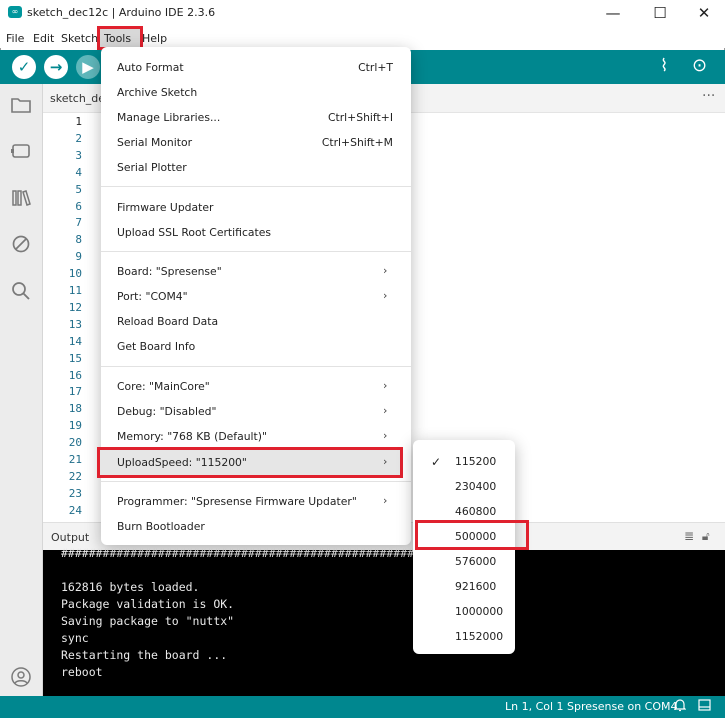 Image resolution: width=725 pixels, height=718 pixels. What do you see at coordinates (75, 341) in the screenshot?
I see `line-number: 14` at bounding box center [75, 341].